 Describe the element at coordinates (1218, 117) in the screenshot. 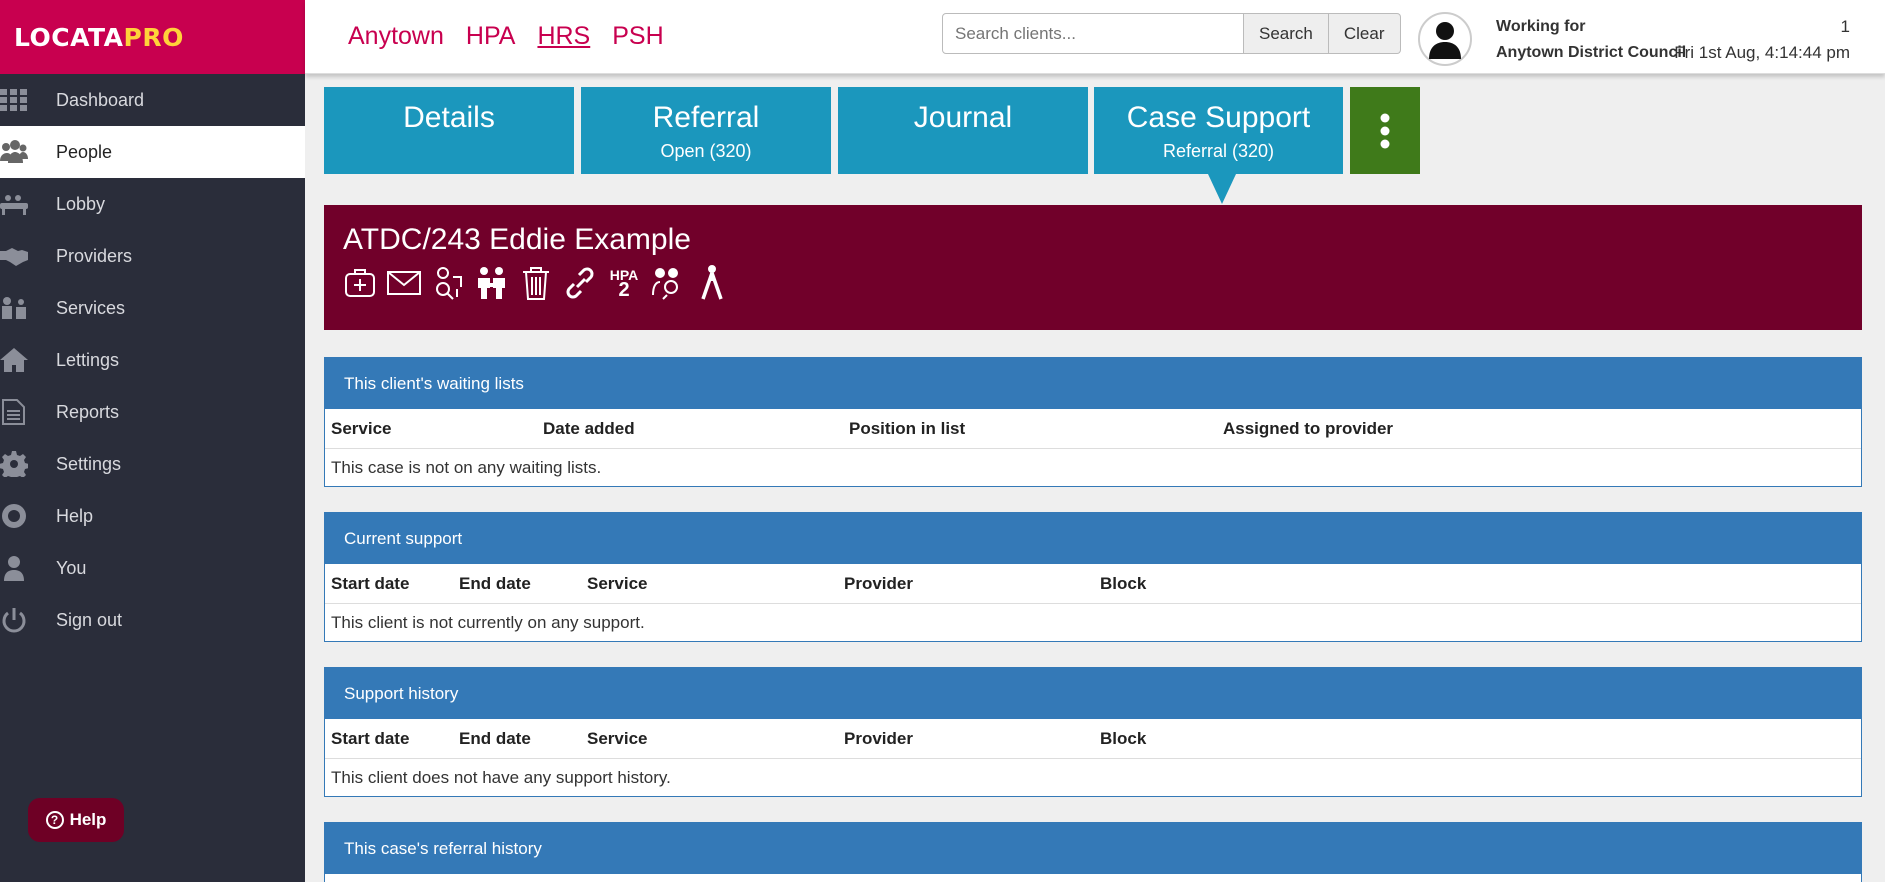

I see `tab-title: Case Support` at that location.